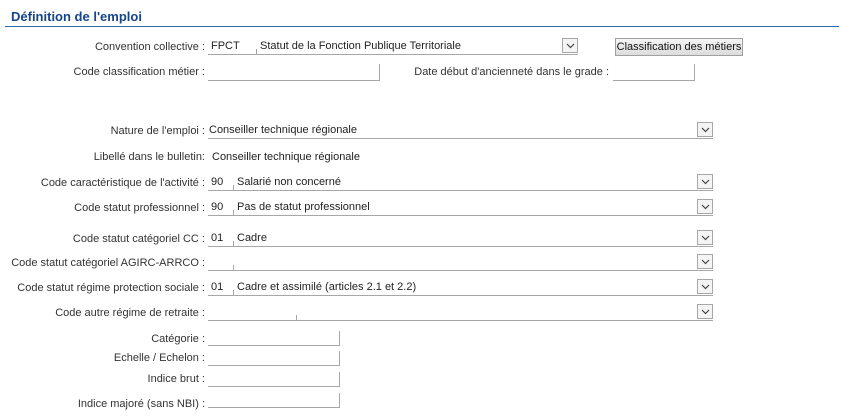  Describe the element at coordinates (460, 130) in the screenshot. I see `nature-emploi-select: Conseiller technique régionale` at that location.